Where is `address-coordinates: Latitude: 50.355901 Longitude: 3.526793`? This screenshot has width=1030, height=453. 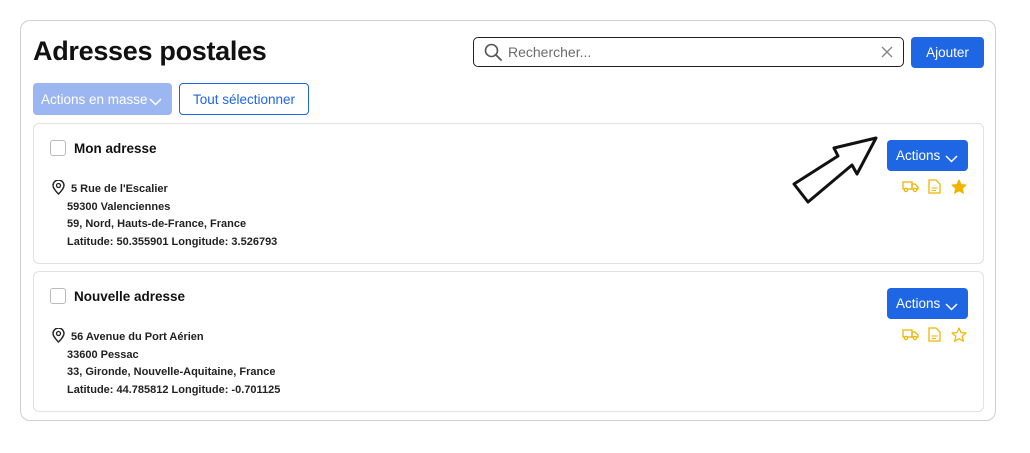
address-coordinates: Latitude: 50.355901 Longitude: 3.526793 is located at coordinates (172, 241).